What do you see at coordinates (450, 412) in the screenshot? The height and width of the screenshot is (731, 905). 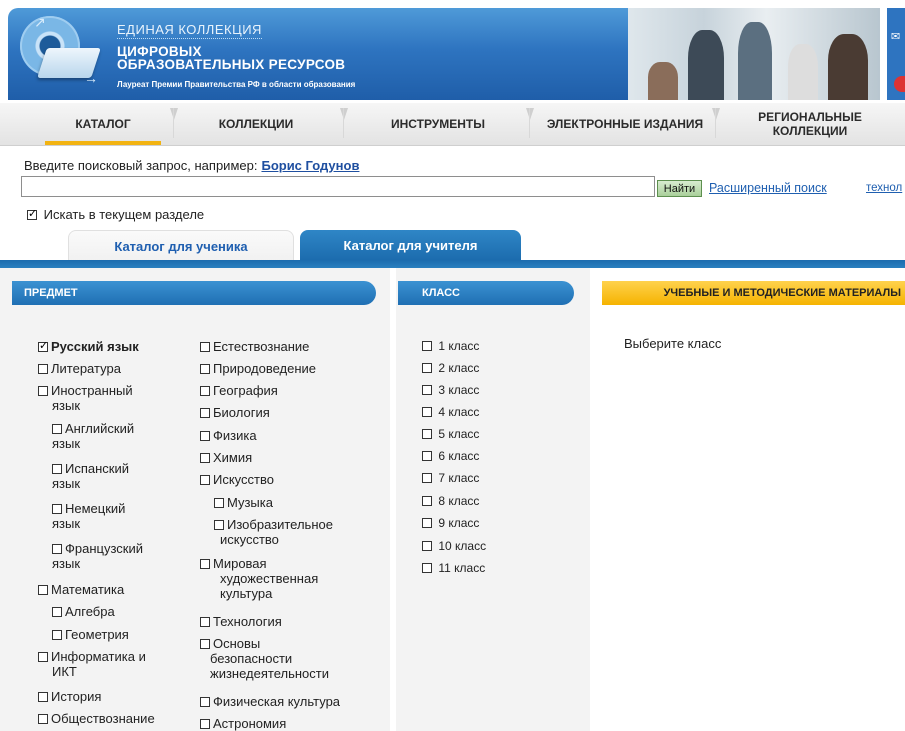 I see `class-item-4: 4 класс` at bounding box center [450, 412].